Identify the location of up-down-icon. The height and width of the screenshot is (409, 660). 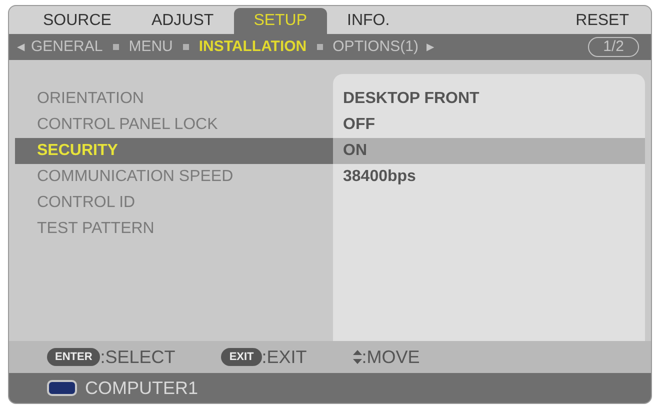
(357, 357).